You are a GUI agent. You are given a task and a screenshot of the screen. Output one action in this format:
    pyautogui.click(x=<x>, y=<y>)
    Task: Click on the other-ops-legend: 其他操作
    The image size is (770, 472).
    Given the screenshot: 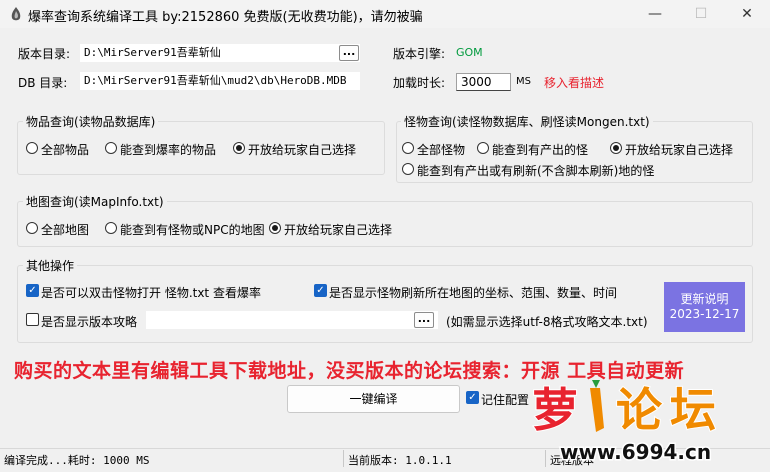 What is the action you would take?
    pyautogui.click(x=50, y=265)
    